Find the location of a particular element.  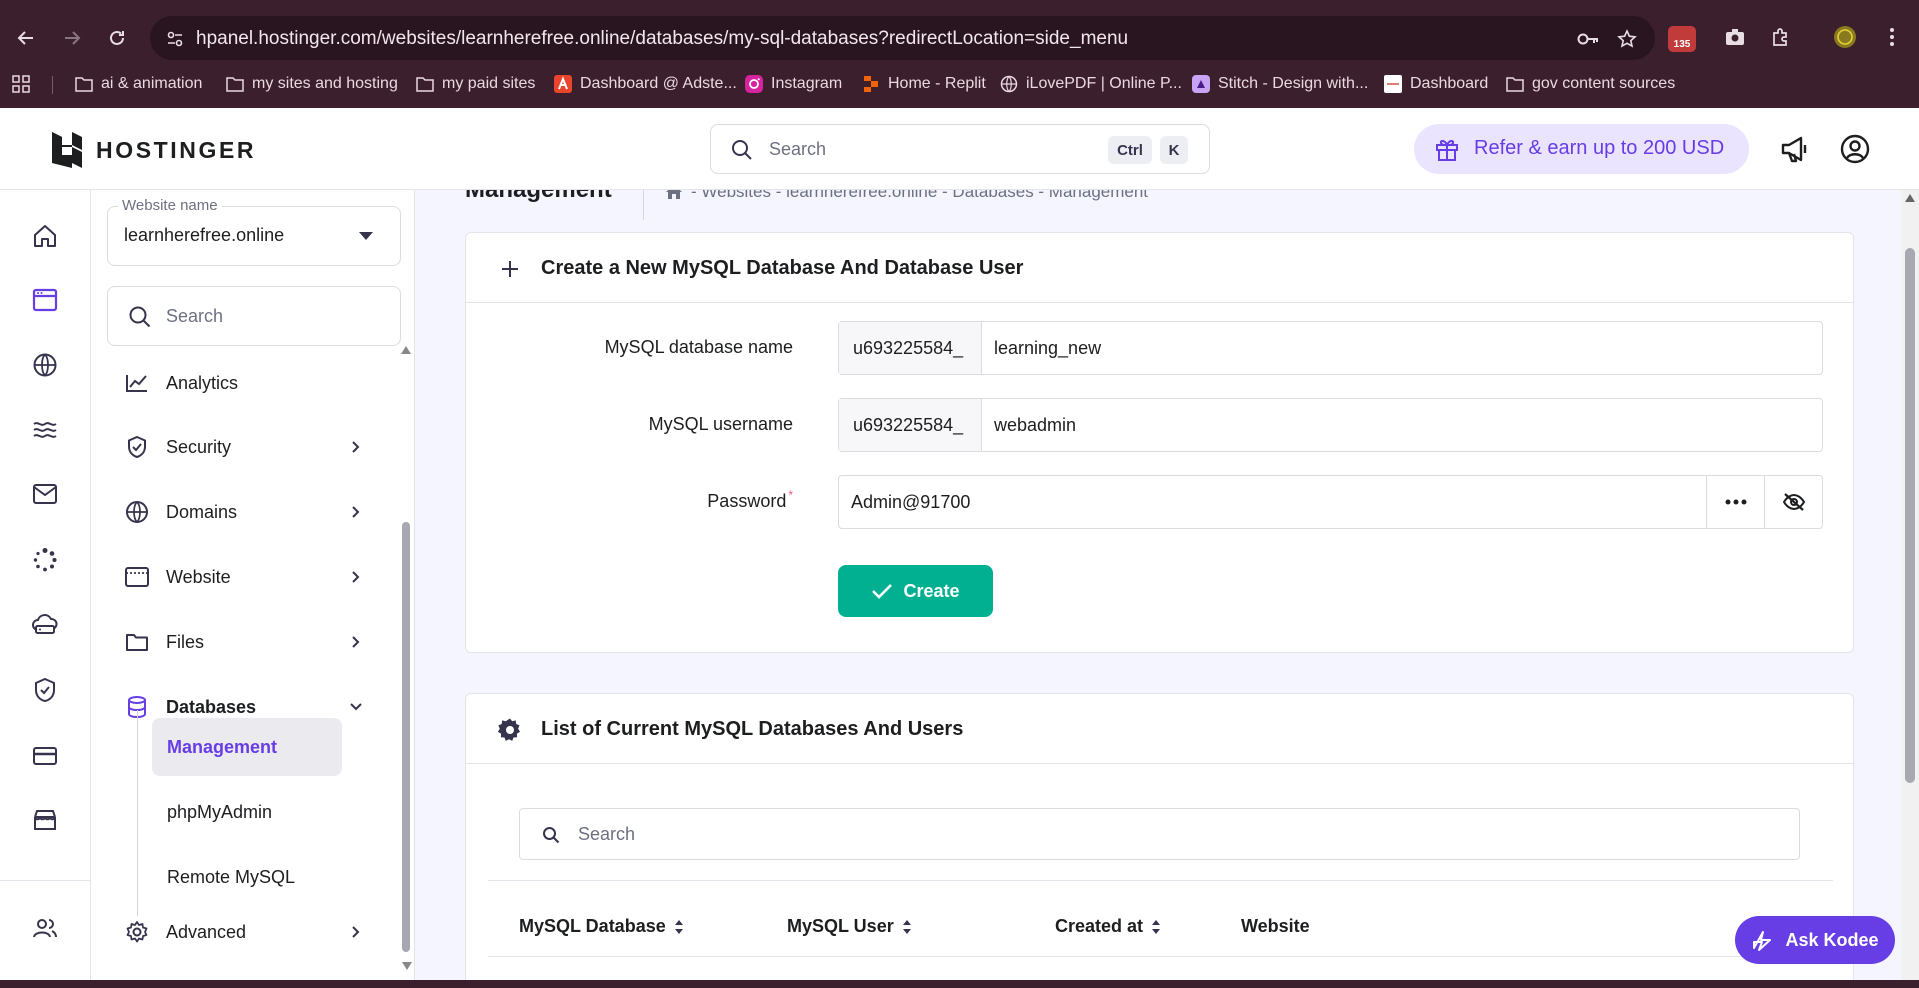

sidebar-item-security: Security is located at coordinates (241, 447).